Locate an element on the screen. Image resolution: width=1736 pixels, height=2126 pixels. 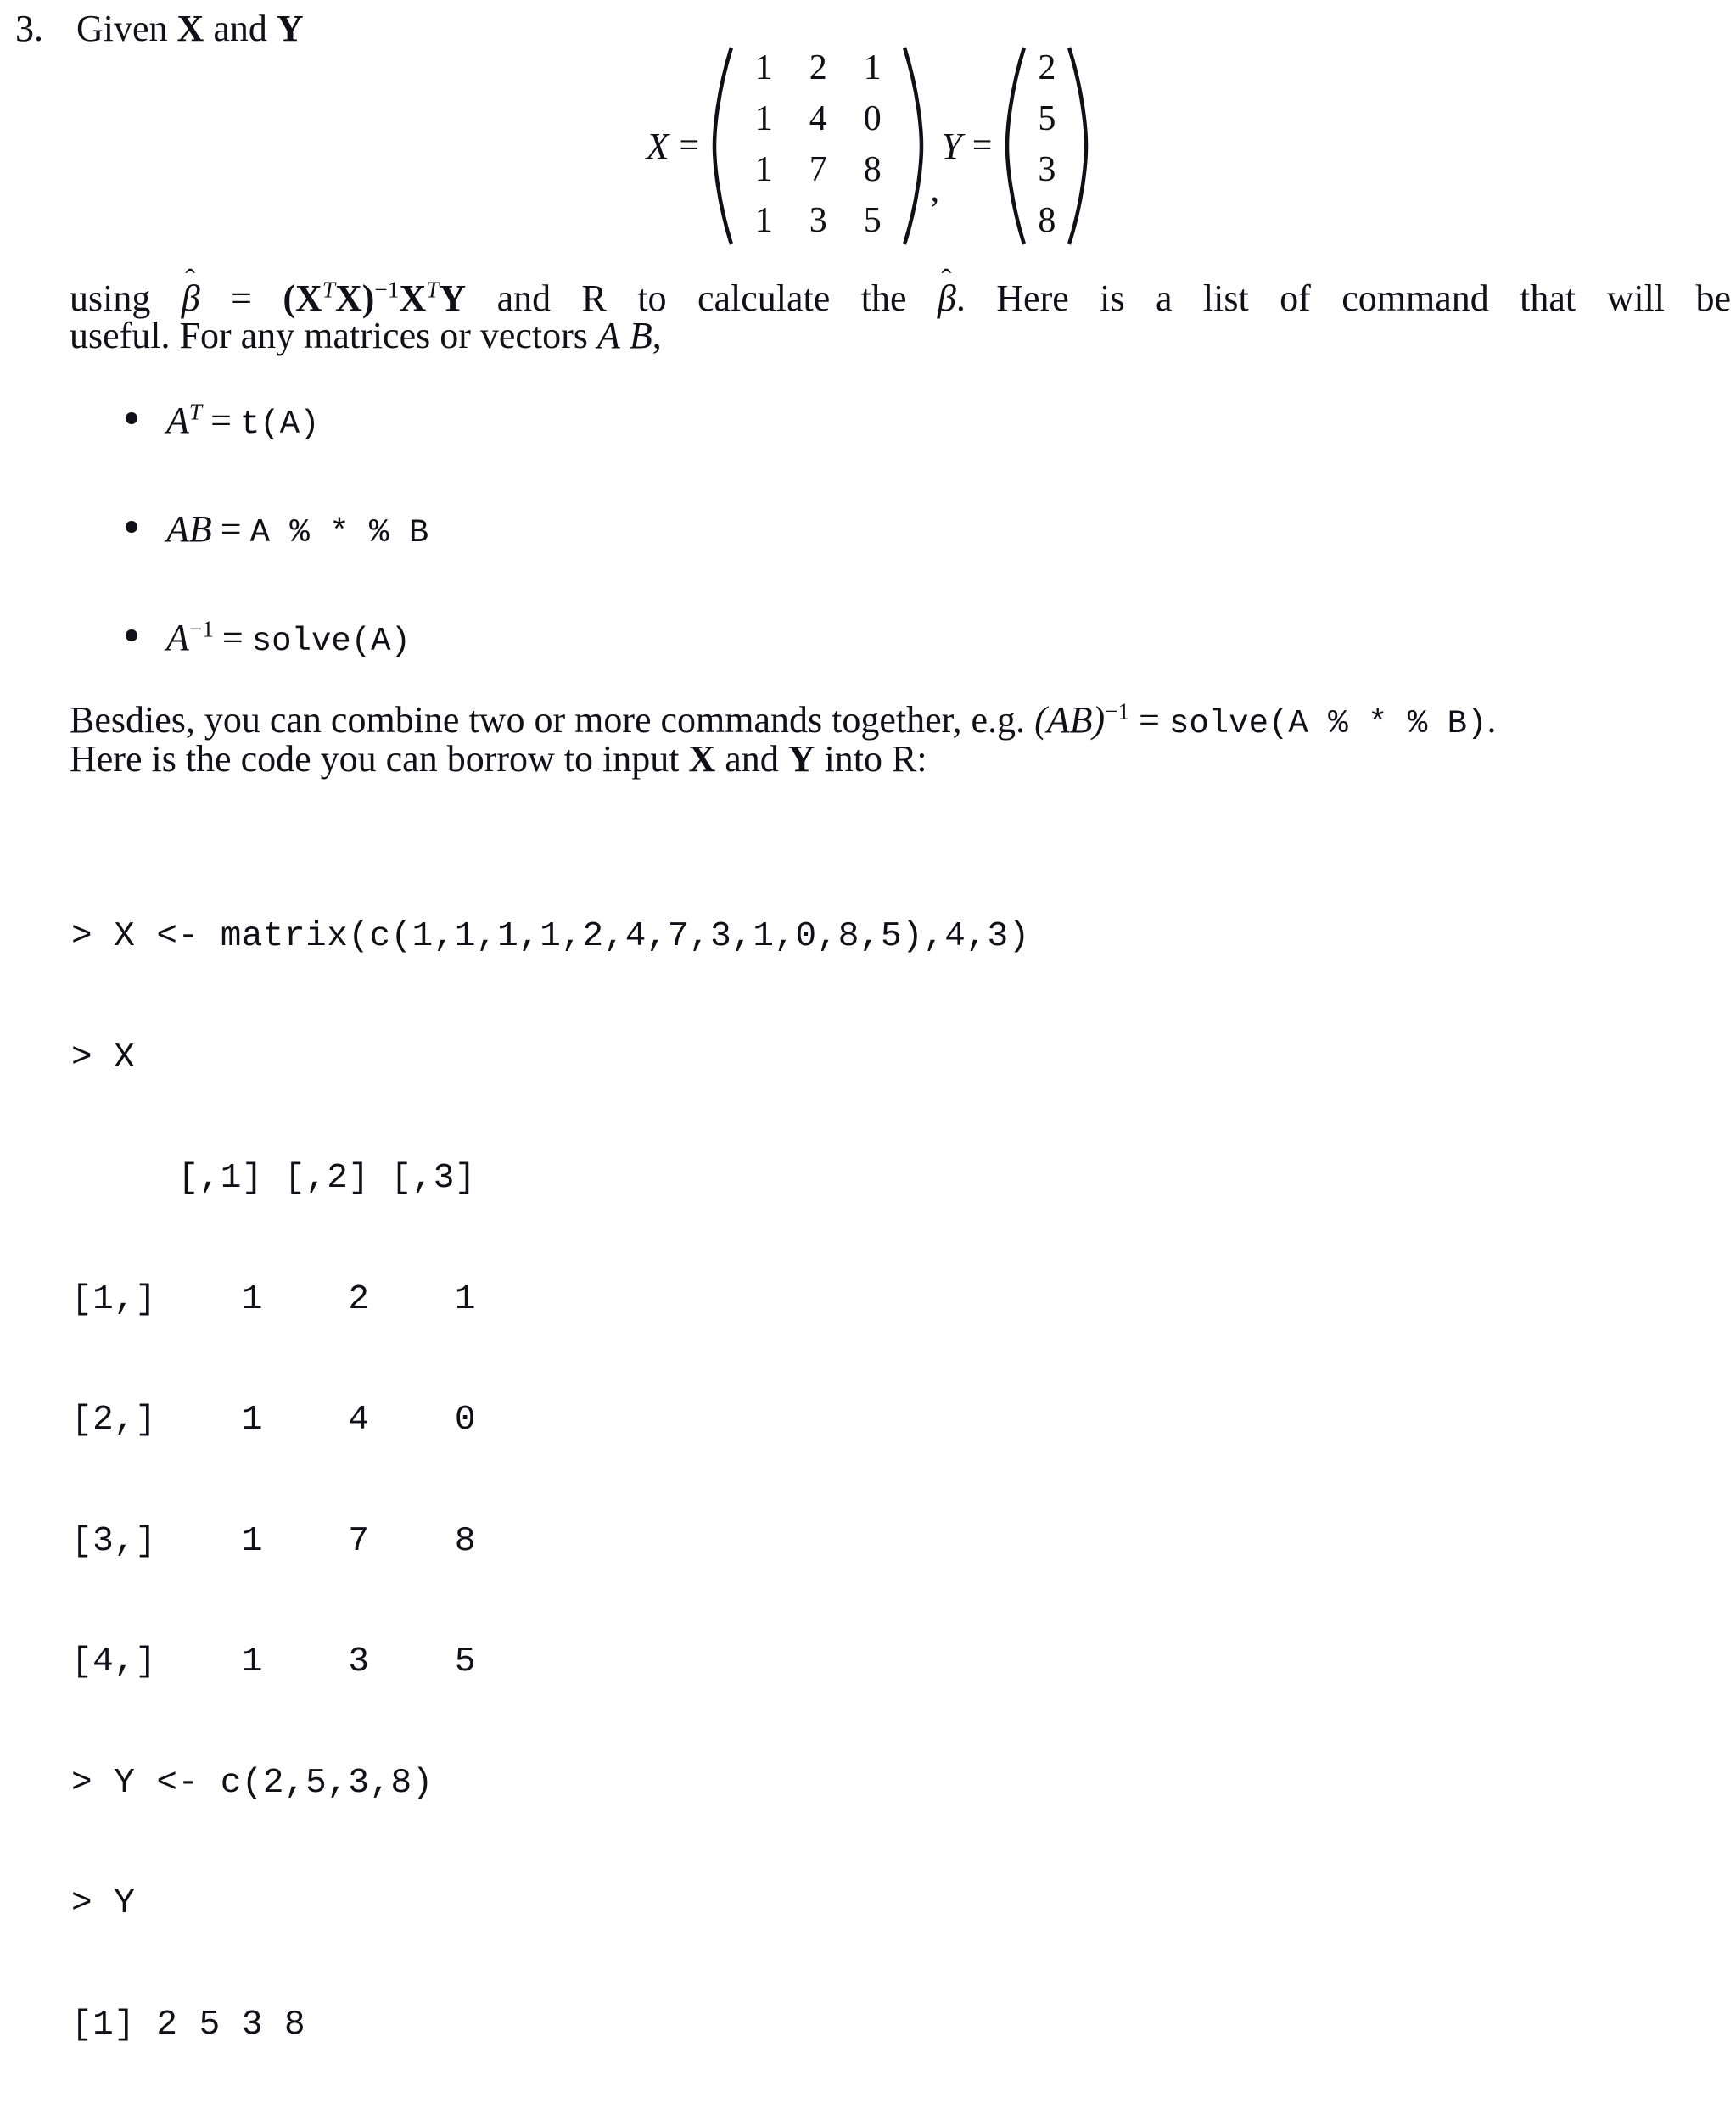
vector-cell: 3 is located at coordinates (1047, 169).